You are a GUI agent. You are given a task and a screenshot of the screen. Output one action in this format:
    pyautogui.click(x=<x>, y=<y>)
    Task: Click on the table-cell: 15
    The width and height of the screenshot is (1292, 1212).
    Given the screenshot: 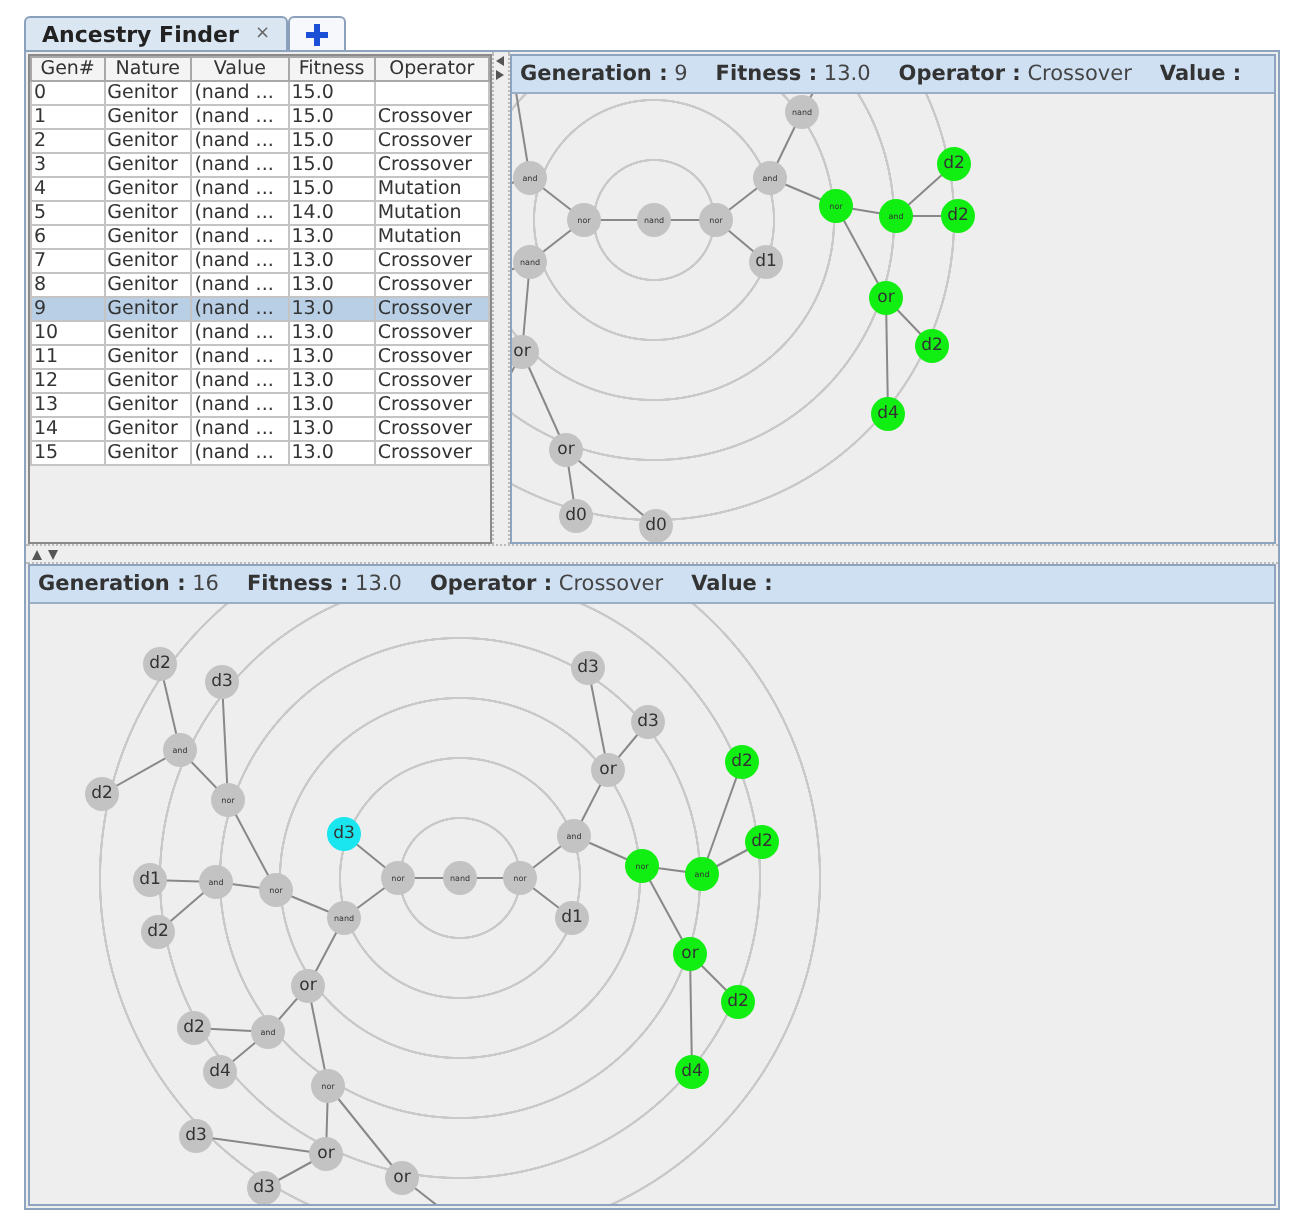 What is the action you would take?
    pyautogui.click(x=68, y=453)
    